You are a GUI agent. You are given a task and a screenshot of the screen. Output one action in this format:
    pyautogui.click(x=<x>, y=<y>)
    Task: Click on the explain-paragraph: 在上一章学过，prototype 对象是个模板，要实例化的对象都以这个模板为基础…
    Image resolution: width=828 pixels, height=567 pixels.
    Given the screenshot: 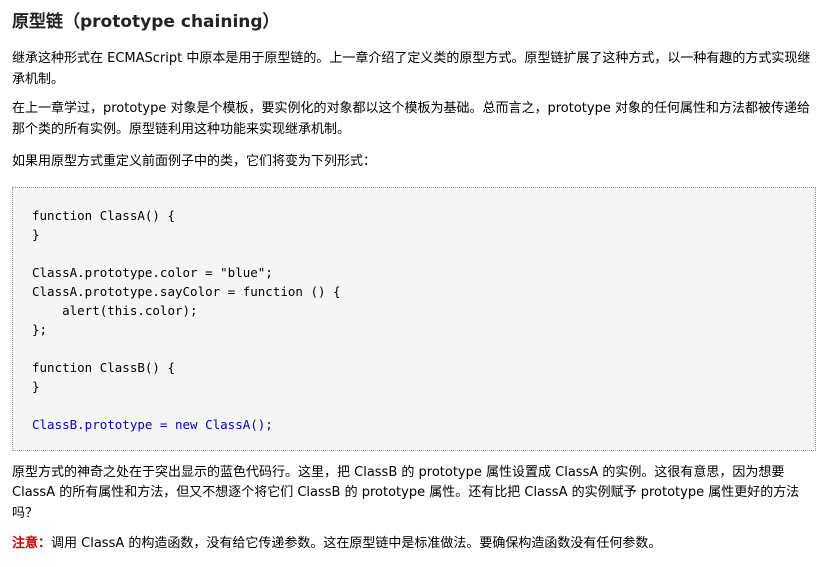 What is the action you would take?
    pyautogui.click(x=411, y=119)
    